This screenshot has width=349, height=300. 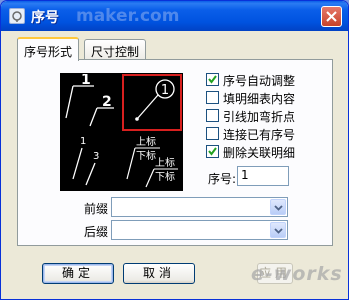 I want to click on style-option-4: 上标 下标 上标 下标, so click(x=152, y=161).